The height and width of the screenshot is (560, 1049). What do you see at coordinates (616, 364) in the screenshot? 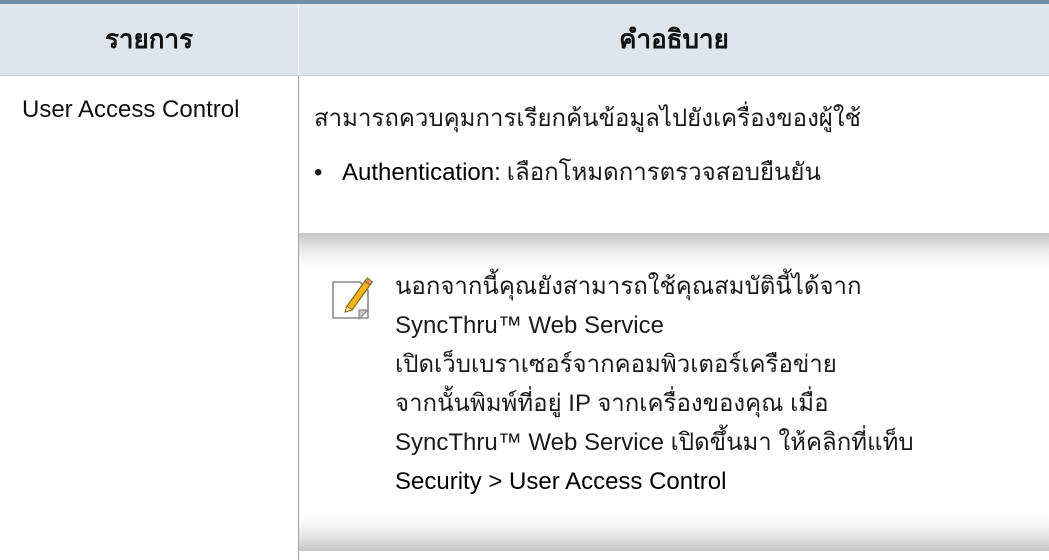
I see `note-line: เปิดเว็บเบราเซอร์จากคอมพิวเตอร์เครือข่าย` at bounding box center [616, 364].